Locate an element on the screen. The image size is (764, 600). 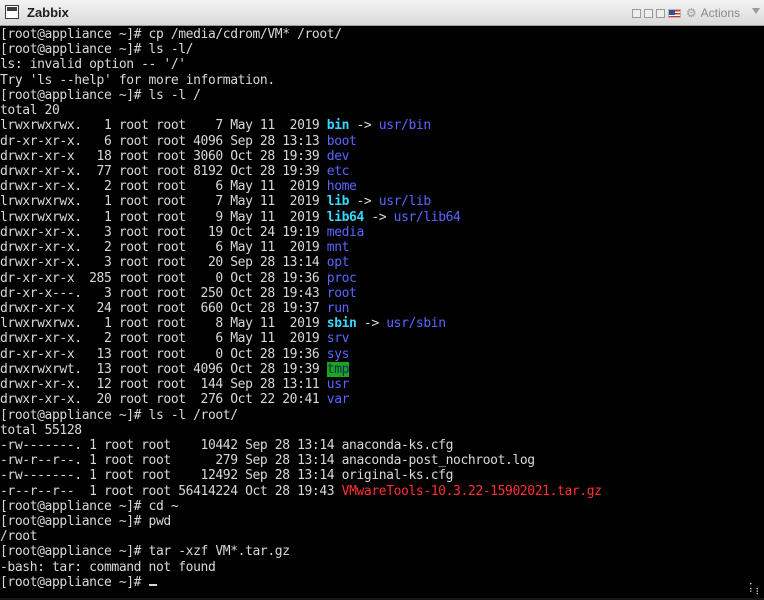
terminal-text: lrwxrwxrwx. 1 root root 8 May 11 2019 is located at coordinates (163, 324).